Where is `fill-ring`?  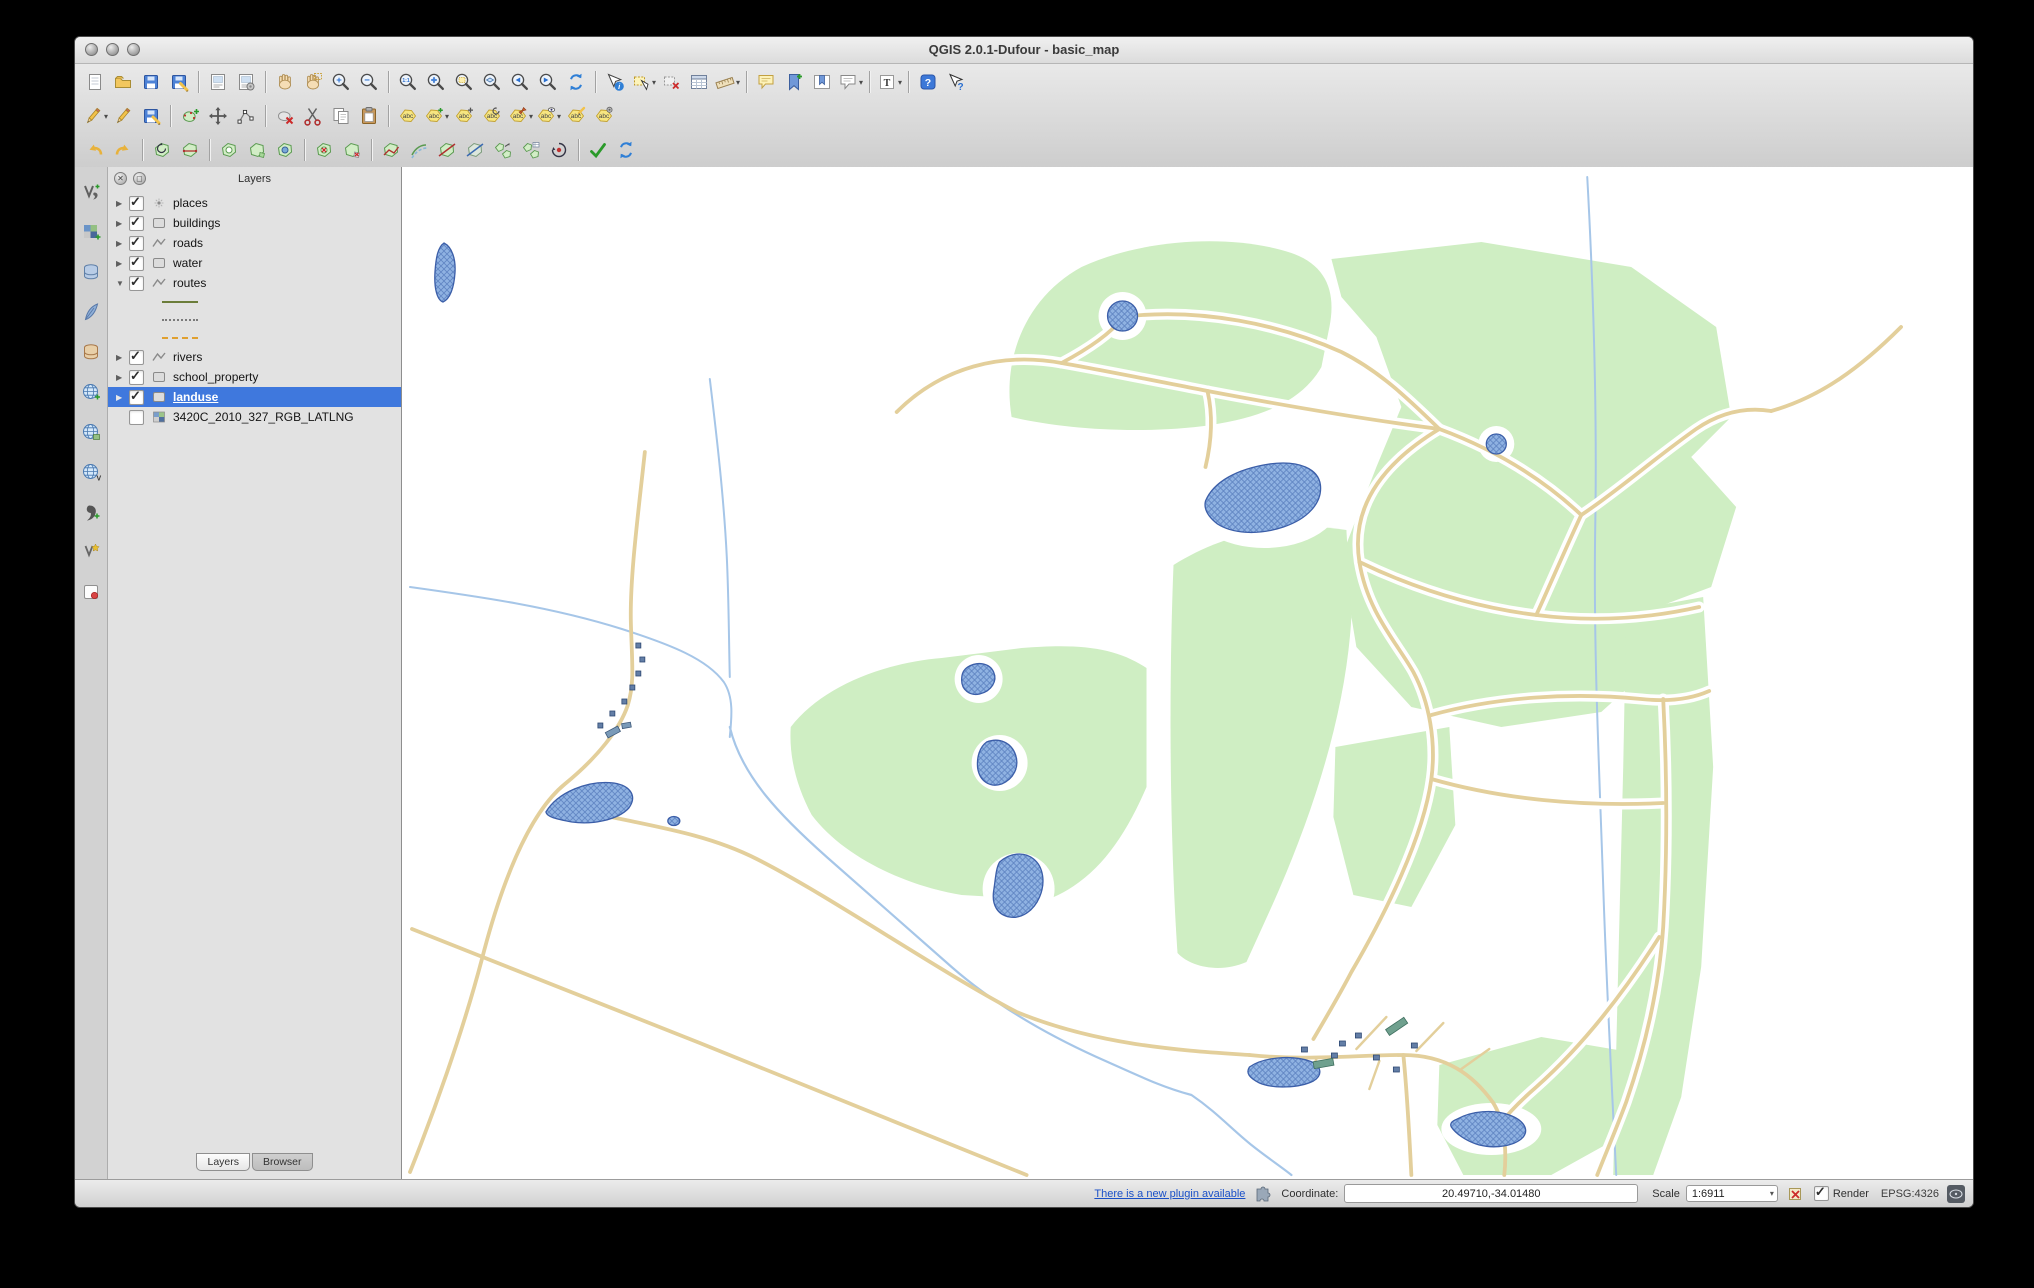
fill-ring is located at coordinates (285, 150).